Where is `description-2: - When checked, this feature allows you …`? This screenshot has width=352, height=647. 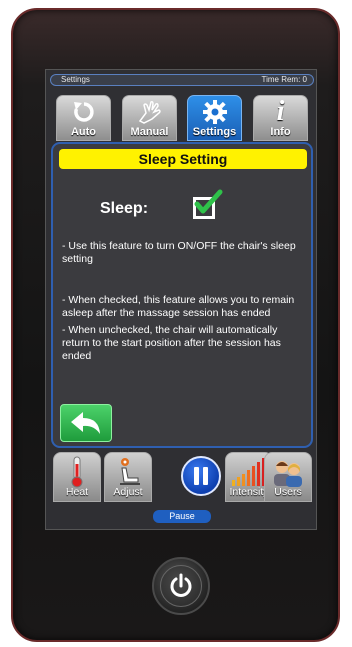
description-2: - When checked, this feature allows you … is located at coordinates (178, 306).